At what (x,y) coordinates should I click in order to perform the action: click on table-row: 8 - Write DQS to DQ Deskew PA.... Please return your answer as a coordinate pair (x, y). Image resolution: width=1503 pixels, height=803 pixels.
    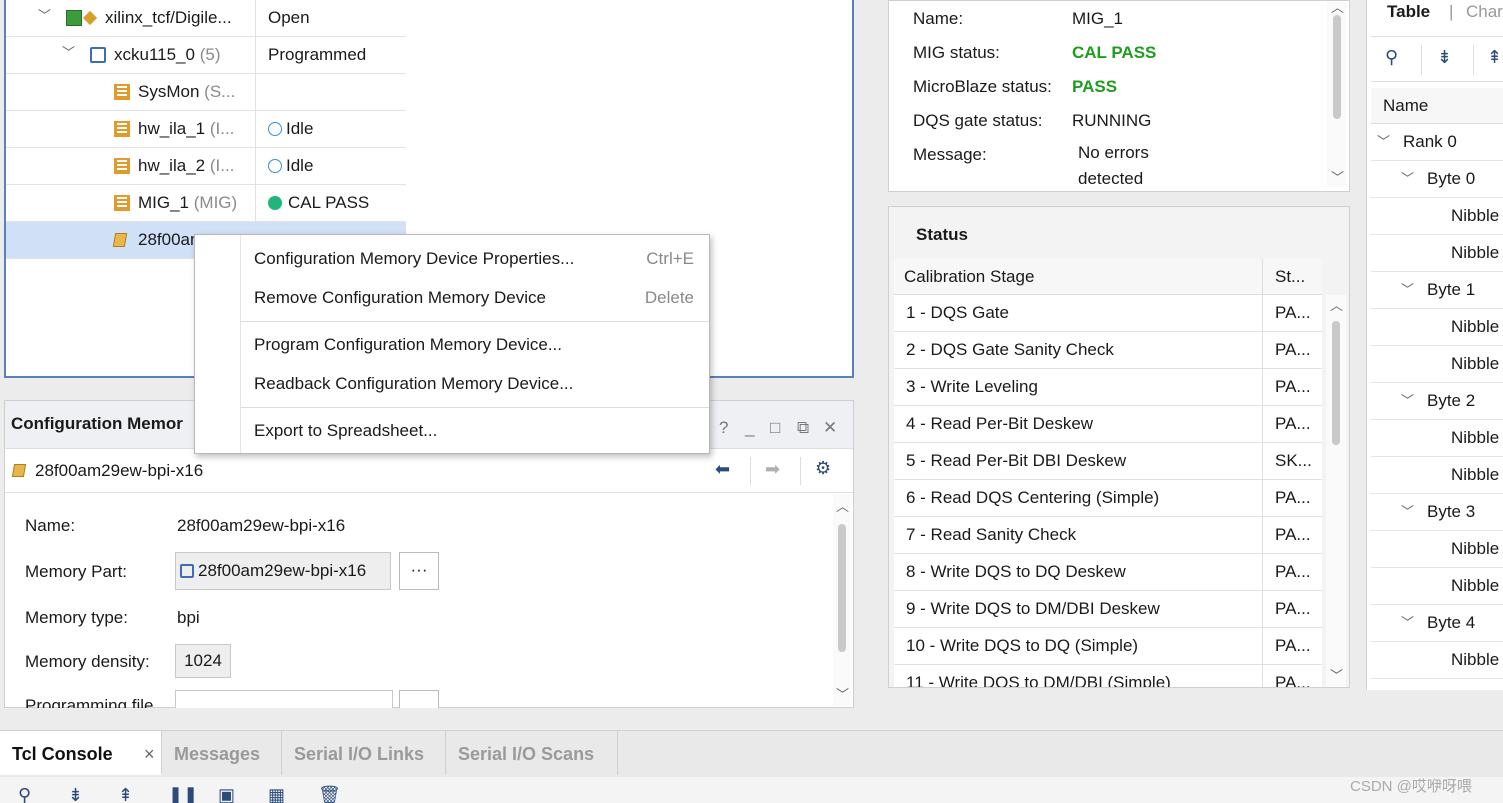
    Looking at the image, I should click on (1108, 572).